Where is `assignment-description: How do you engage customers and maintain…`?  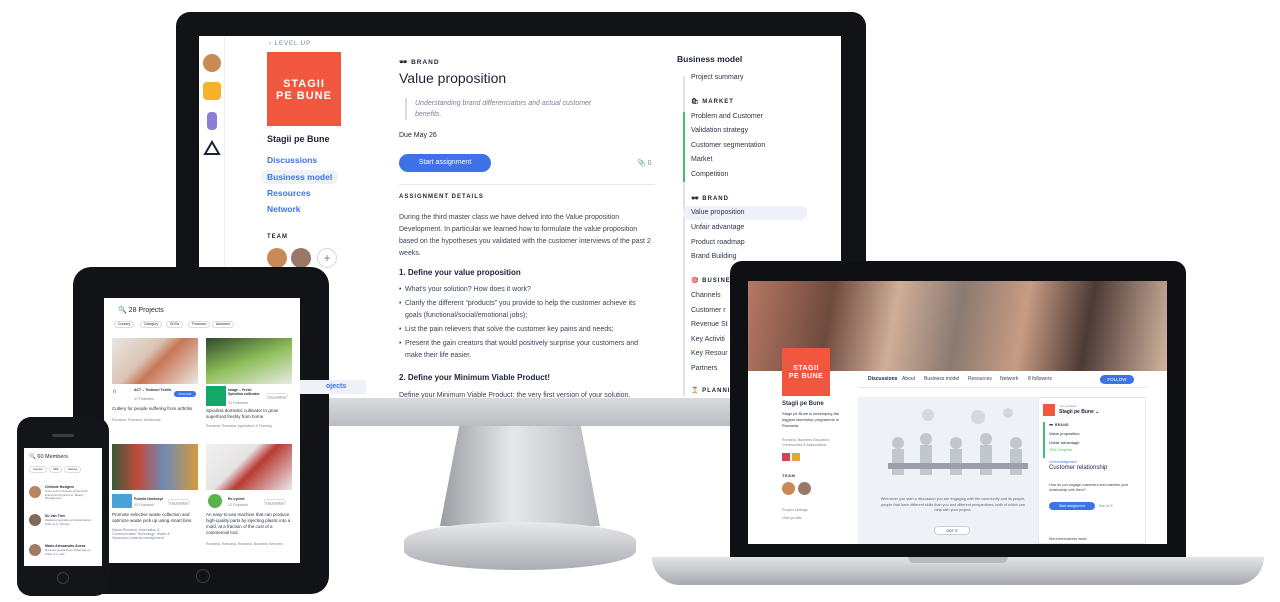 assignment-description: How do you engage customers and maintain… is located at coordinates (1089, 487).